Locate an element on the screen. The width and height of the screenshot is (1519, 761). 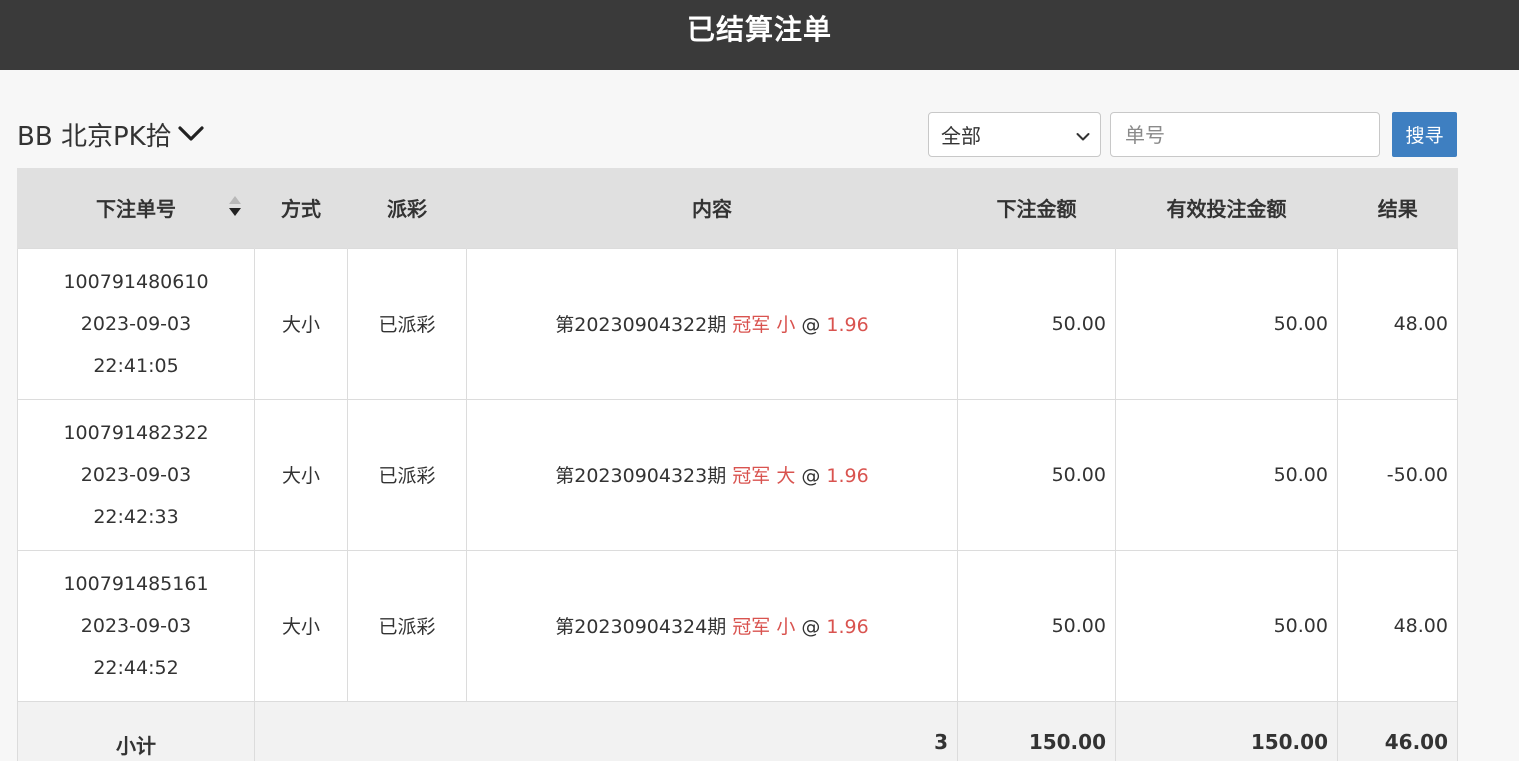
game-name: BB 北京PK拾 is located at coordinates (94, 136).